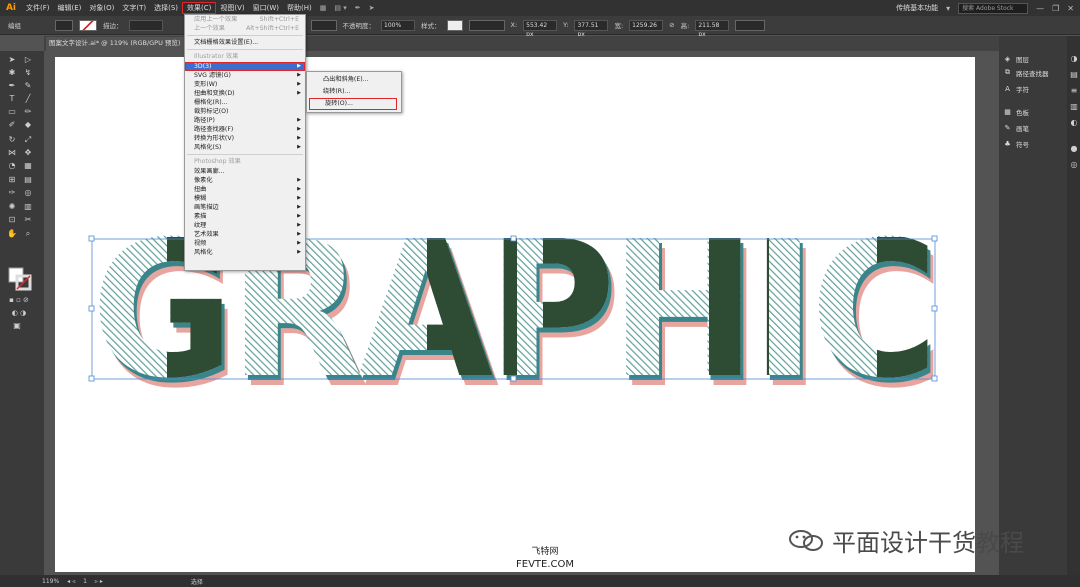 Image resolution: width=1080 pixels, height=587 pixels. I want to click on line-tool-icon: ╱, so click(28, 99).